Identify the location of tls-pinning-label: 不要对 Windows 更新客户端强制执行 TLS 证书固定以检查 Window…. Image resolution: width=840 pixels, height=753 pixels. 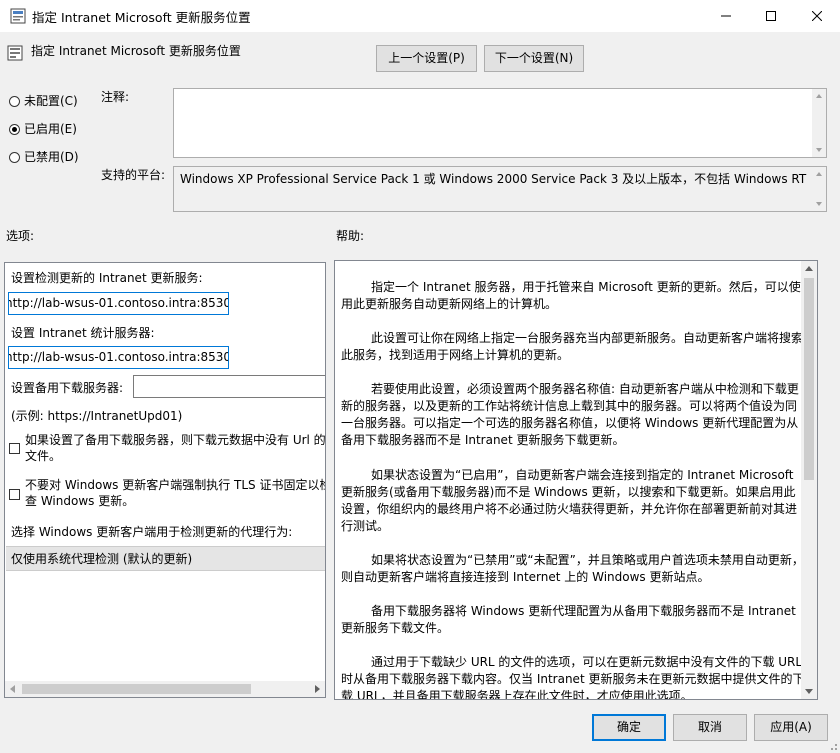
(175, 493).